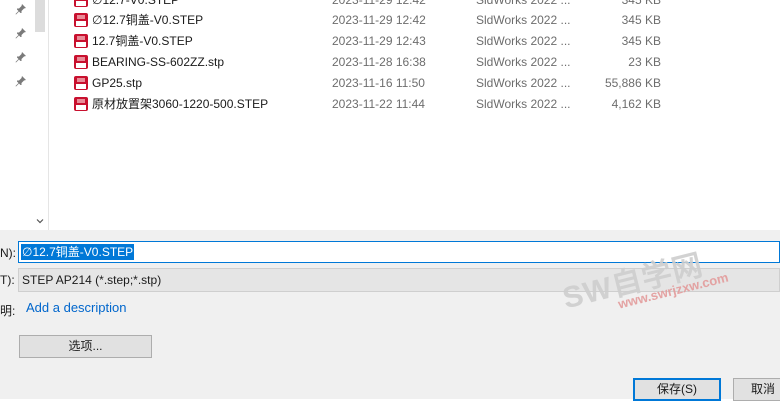 The image size is (780, 401). I want to click on type-label: T):, so click(7, 280).